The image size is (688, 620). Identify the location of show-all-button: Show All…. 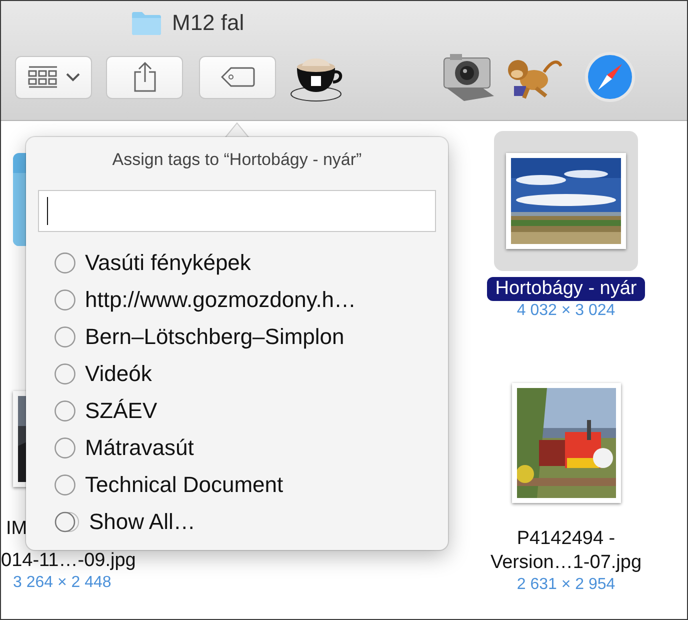
(120, 521).